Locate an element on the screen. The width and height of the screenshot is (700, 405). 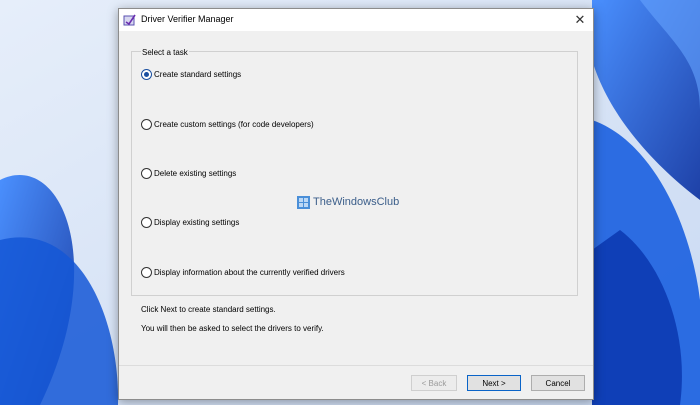
radio-button-checked is located at coordinates (146, 74).